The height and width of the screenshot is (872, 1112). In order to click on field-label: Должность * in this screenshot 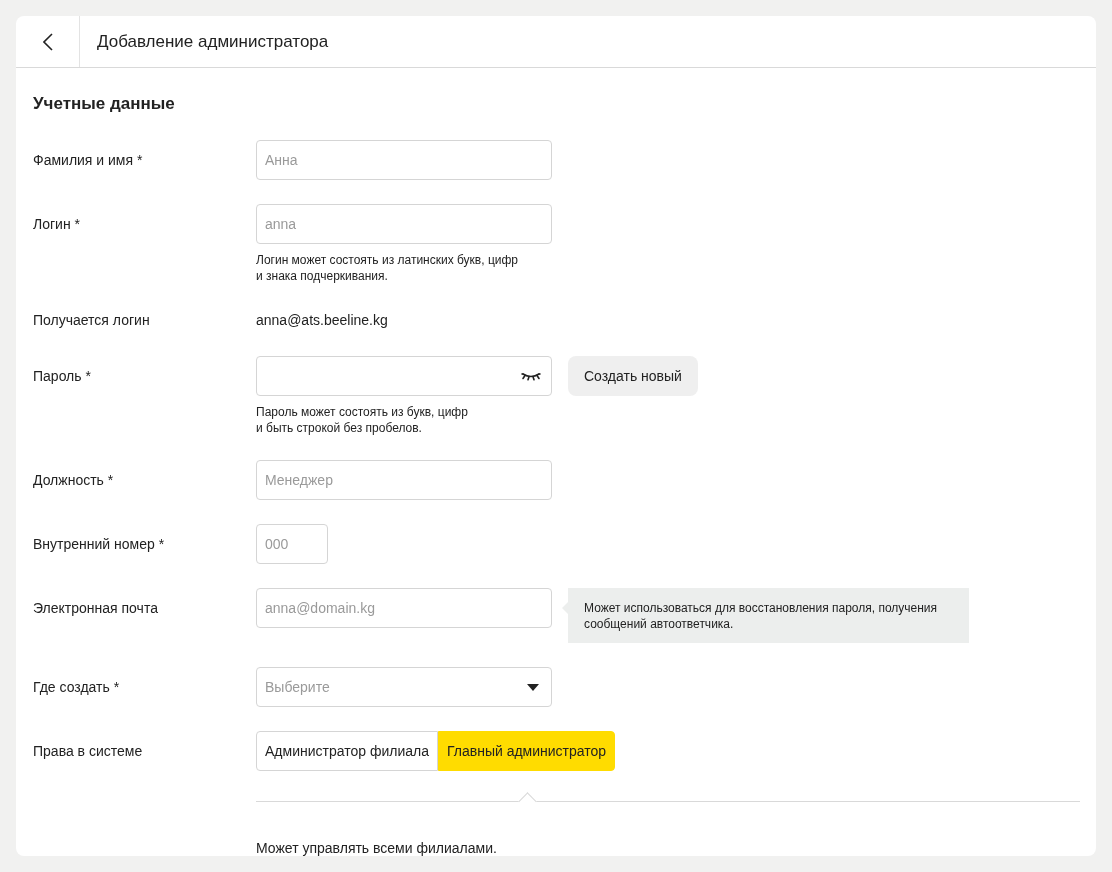, I will do `click(74, 480)`.